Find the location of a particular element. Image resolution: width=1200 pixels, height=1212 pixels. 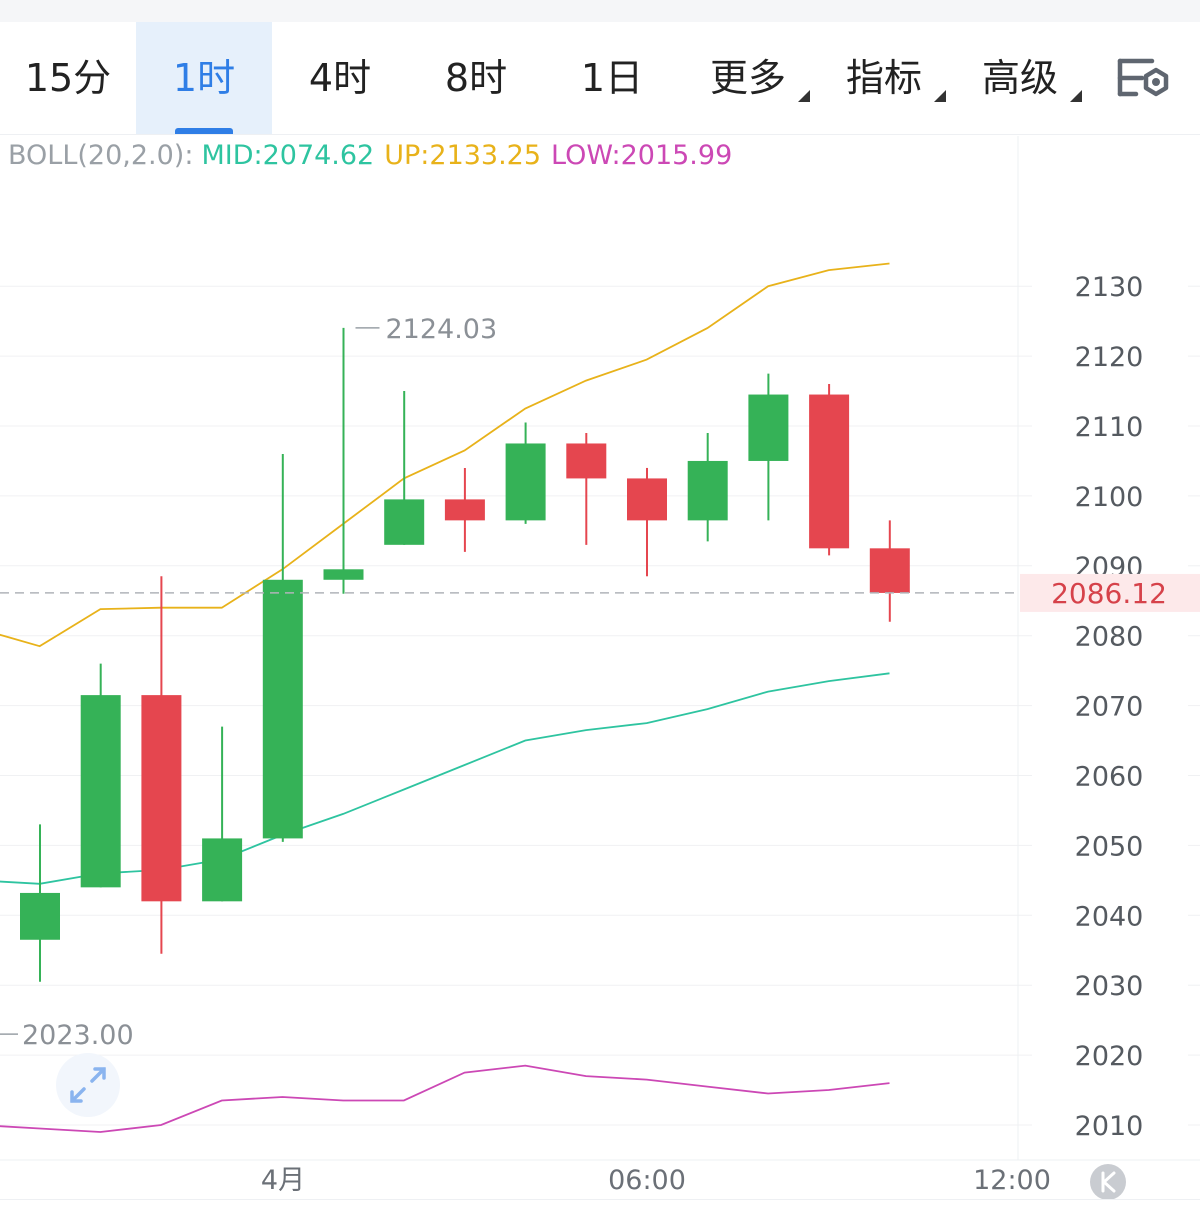

x-tick-label: 06:00 is located at coordinates (647, 1180).